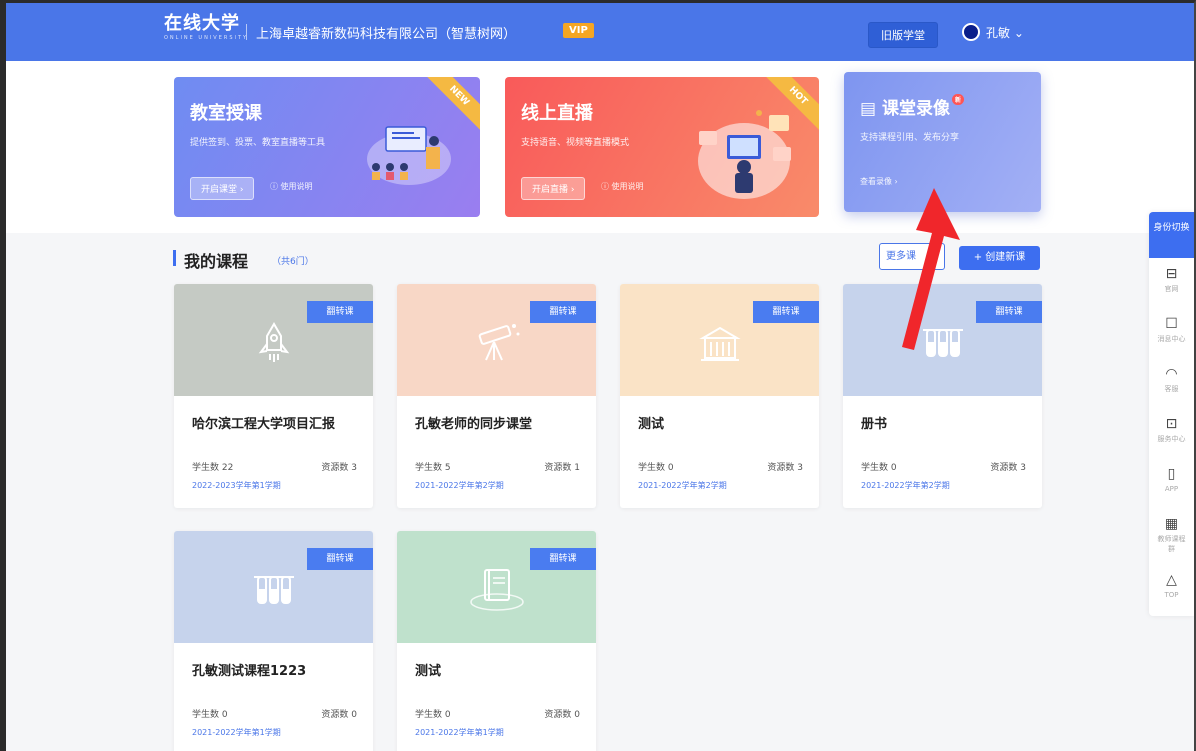 The width and height of the screenshot is (1196, 751). I want to click on course-count: （共6门）, so click(293, 262).